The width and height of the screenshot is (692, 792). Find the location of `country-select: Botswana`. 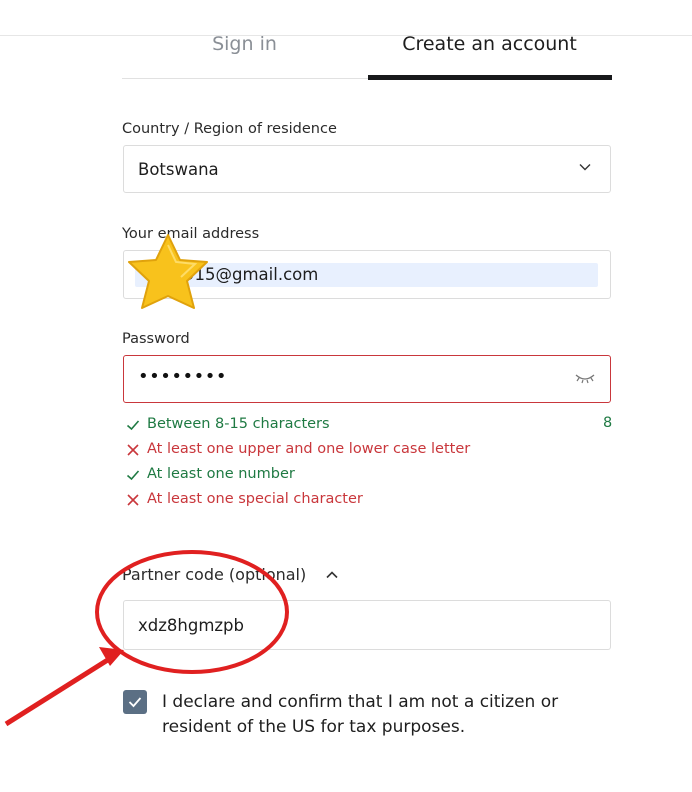

country-select: Botswana is located at coordinates (367, 169).